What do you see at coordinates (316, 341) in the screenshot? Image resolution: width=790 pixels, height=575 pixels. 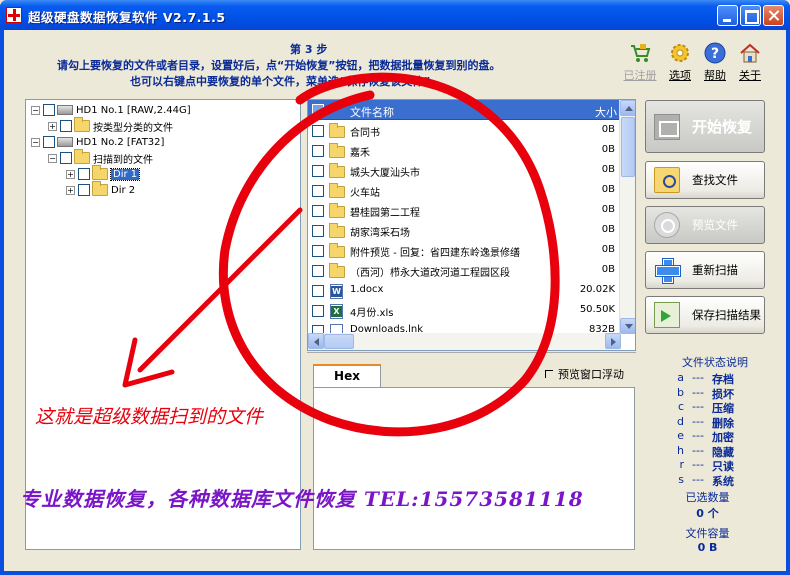 I see `scroll-left-button` at bounding box center [316, 341].